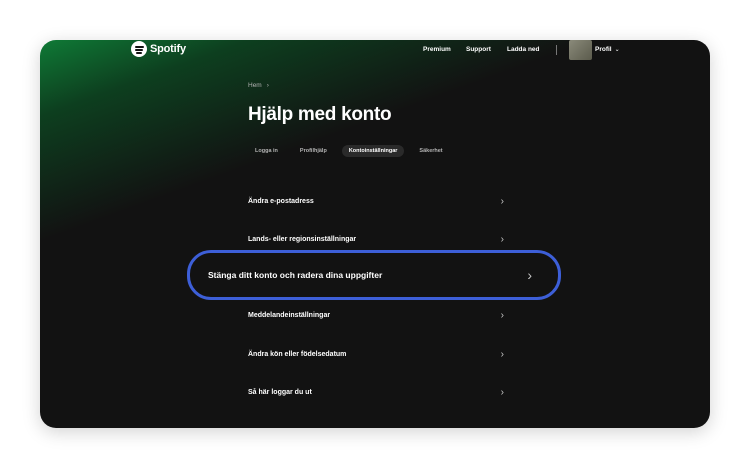  I want to click on avatar, so click(580, 50).